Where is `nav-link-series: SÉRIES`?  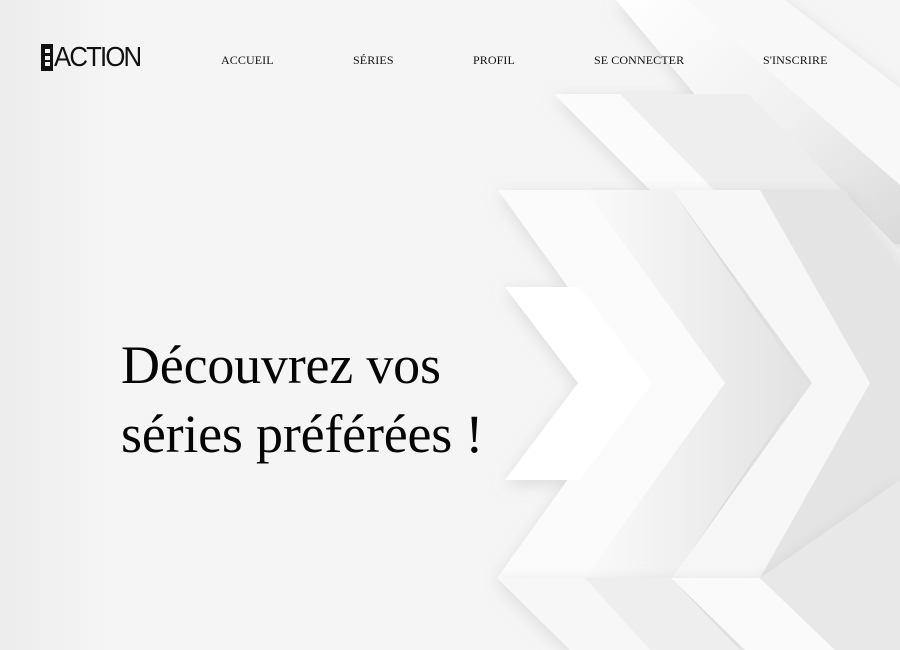
nav-link-series: SÉRIES is located at coordinates (373, 60).